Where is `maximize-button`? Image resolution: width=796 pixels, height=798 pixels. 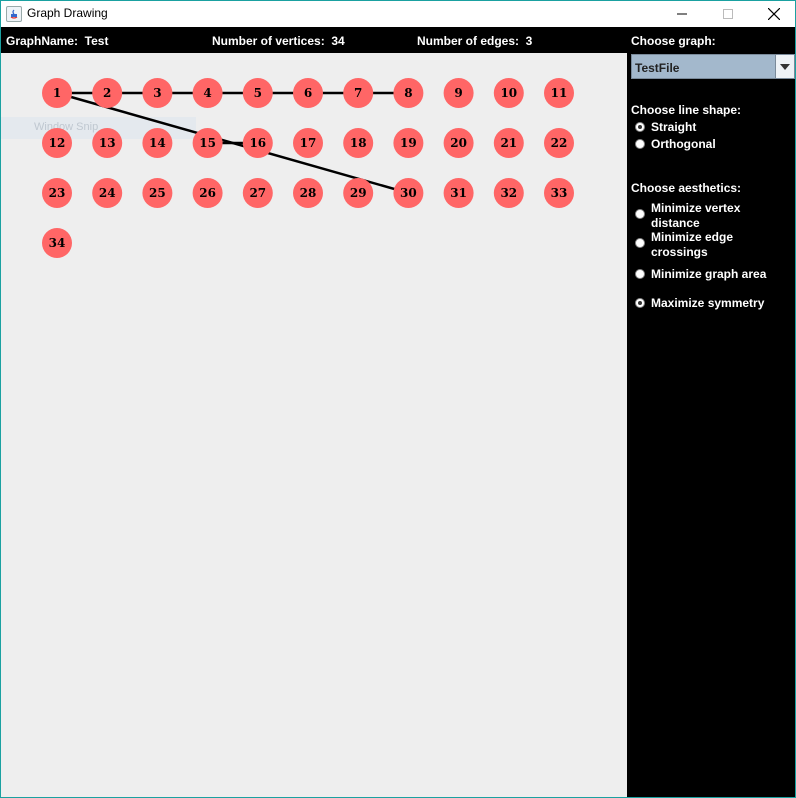 maximize-button is located at coordinates (728, 14).